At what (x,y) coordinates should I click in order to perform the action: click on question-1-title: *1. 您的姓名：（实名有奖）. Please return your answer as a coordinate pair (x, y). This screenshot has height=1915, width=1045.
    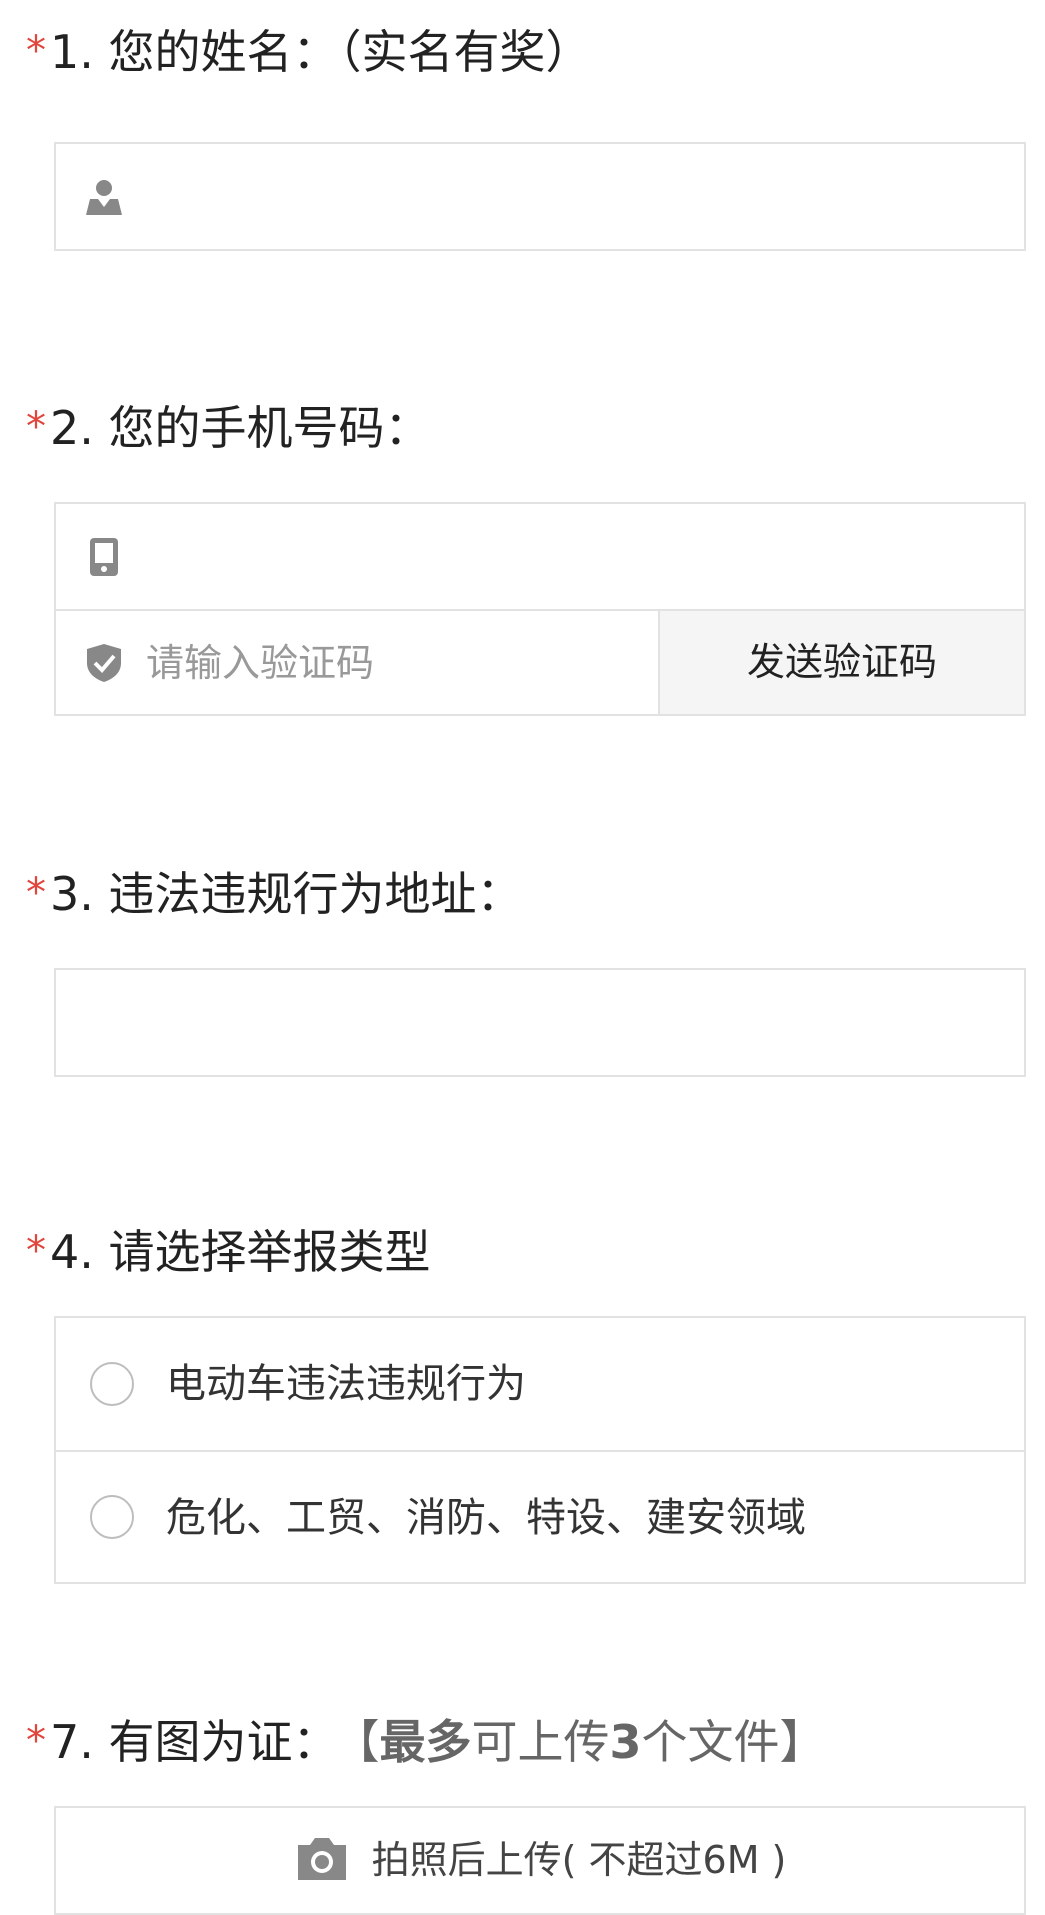
    Looking at the image, I should click on (309, 52).